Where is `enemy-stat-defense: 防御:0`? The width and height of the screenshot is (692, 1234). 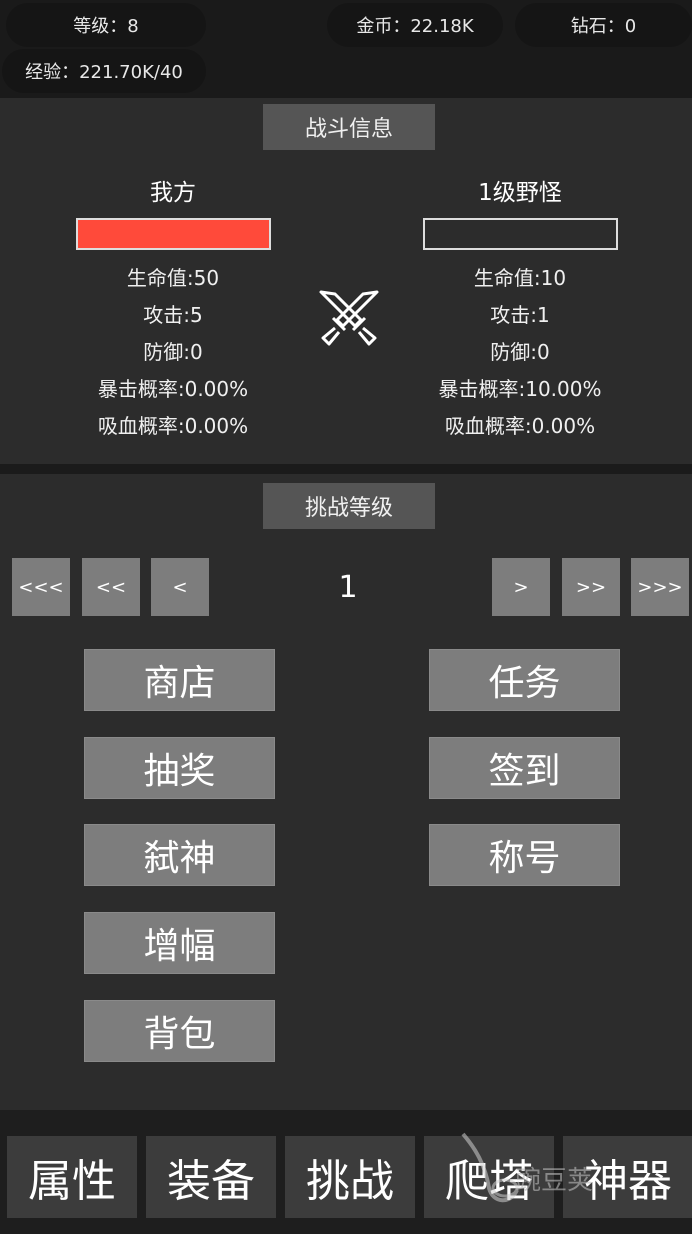
enemy-stat-defense: 防御:0 is located at coordinates (520, 352).